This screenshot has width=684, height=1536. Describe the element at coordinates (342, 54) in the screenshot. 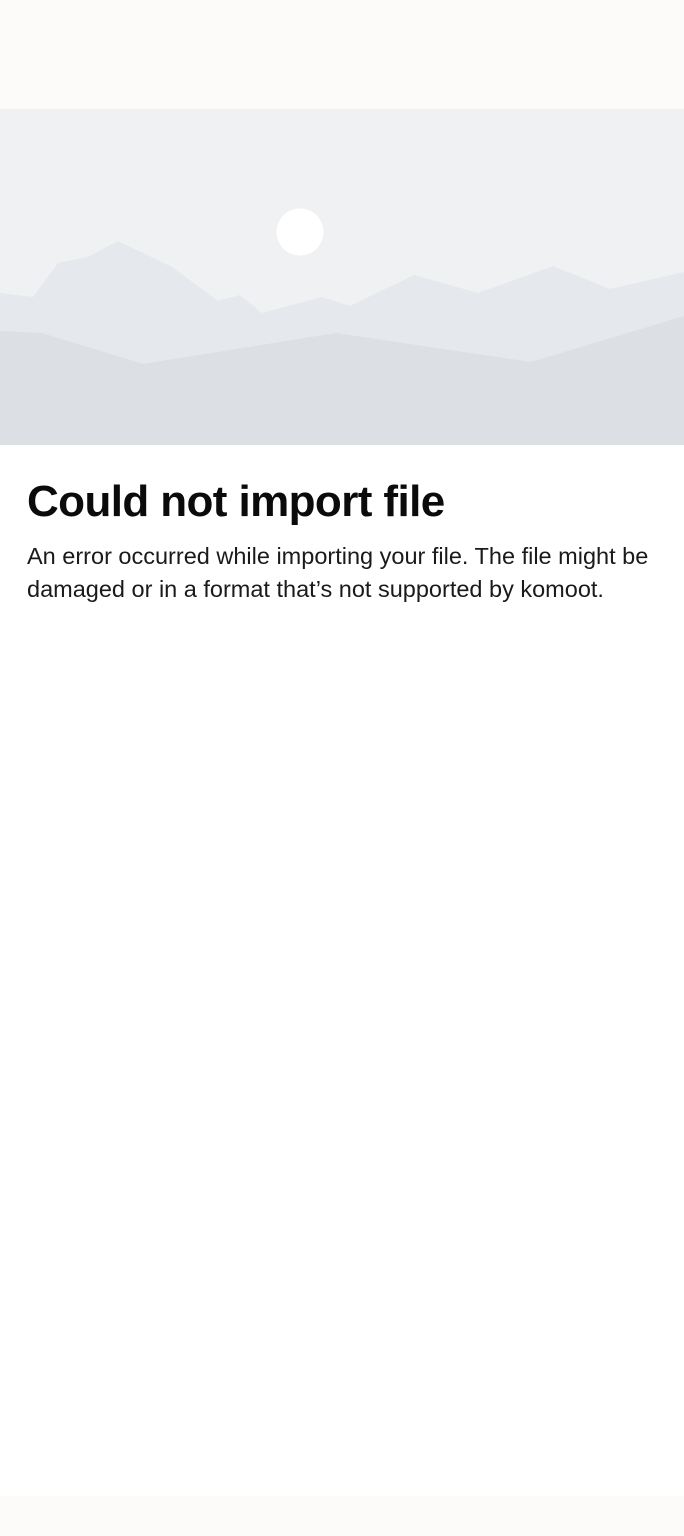

I see `top-bar` at that location.